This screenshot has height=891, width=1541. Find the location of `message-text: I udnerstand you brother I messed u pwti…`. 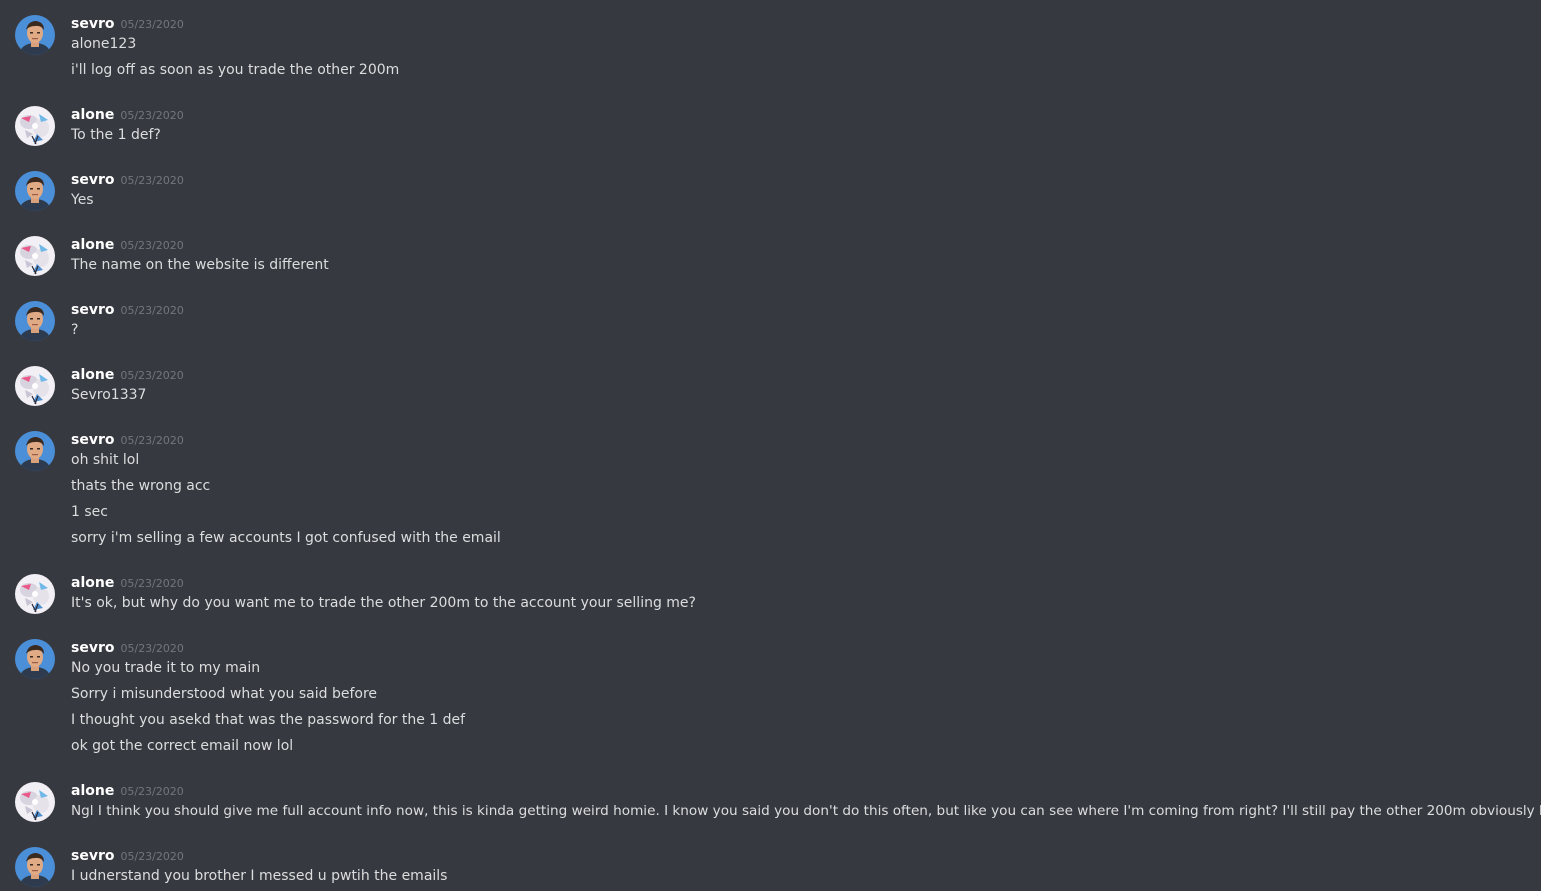

message-text: I udnerstand you brother I messed u pwti… is located at coordinates (259, 876).